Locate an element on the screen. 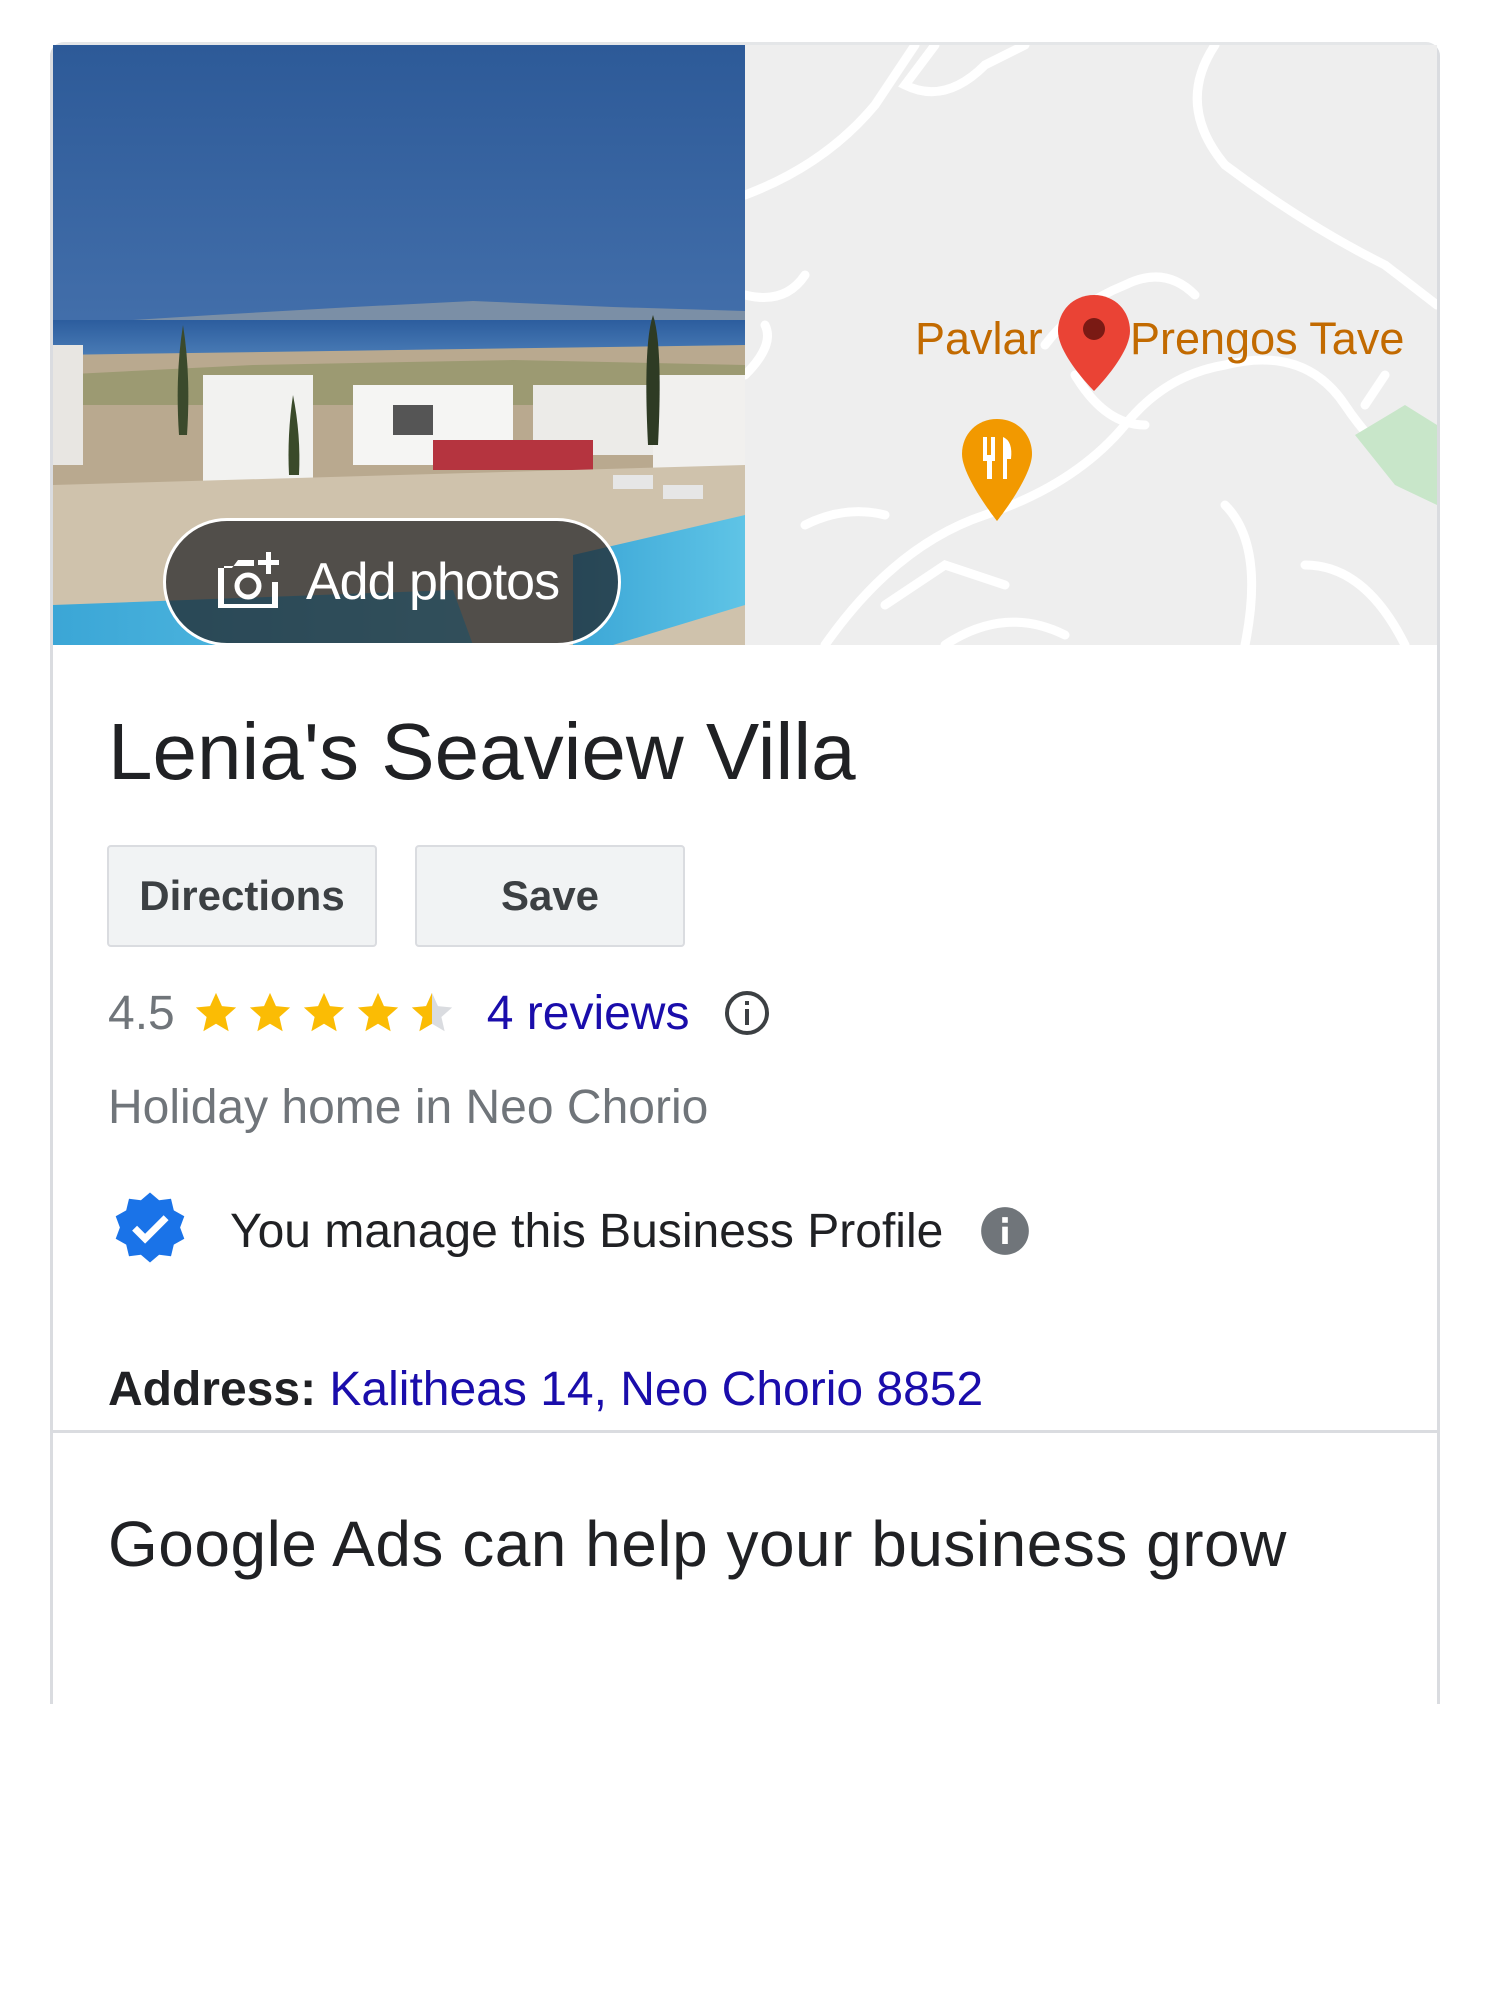 The width and height of the screenshot is (1505, 2000). google-ads-heading: Google Ads can help your business grow is located at coordinates (697, 1544).